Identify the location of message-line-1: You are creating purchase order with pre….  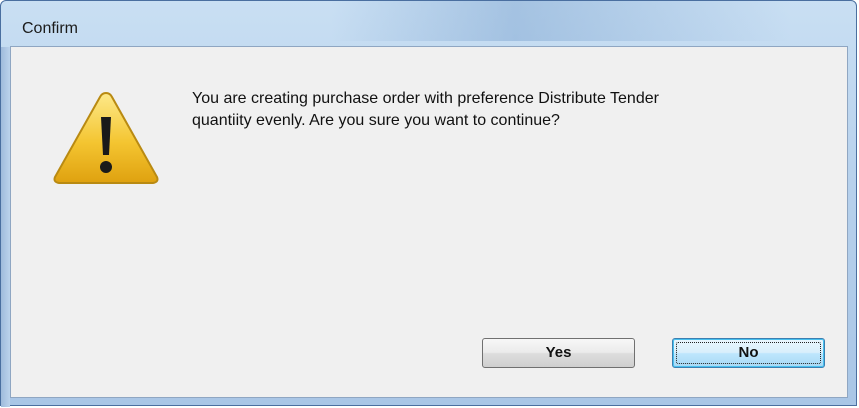
(425, 98).